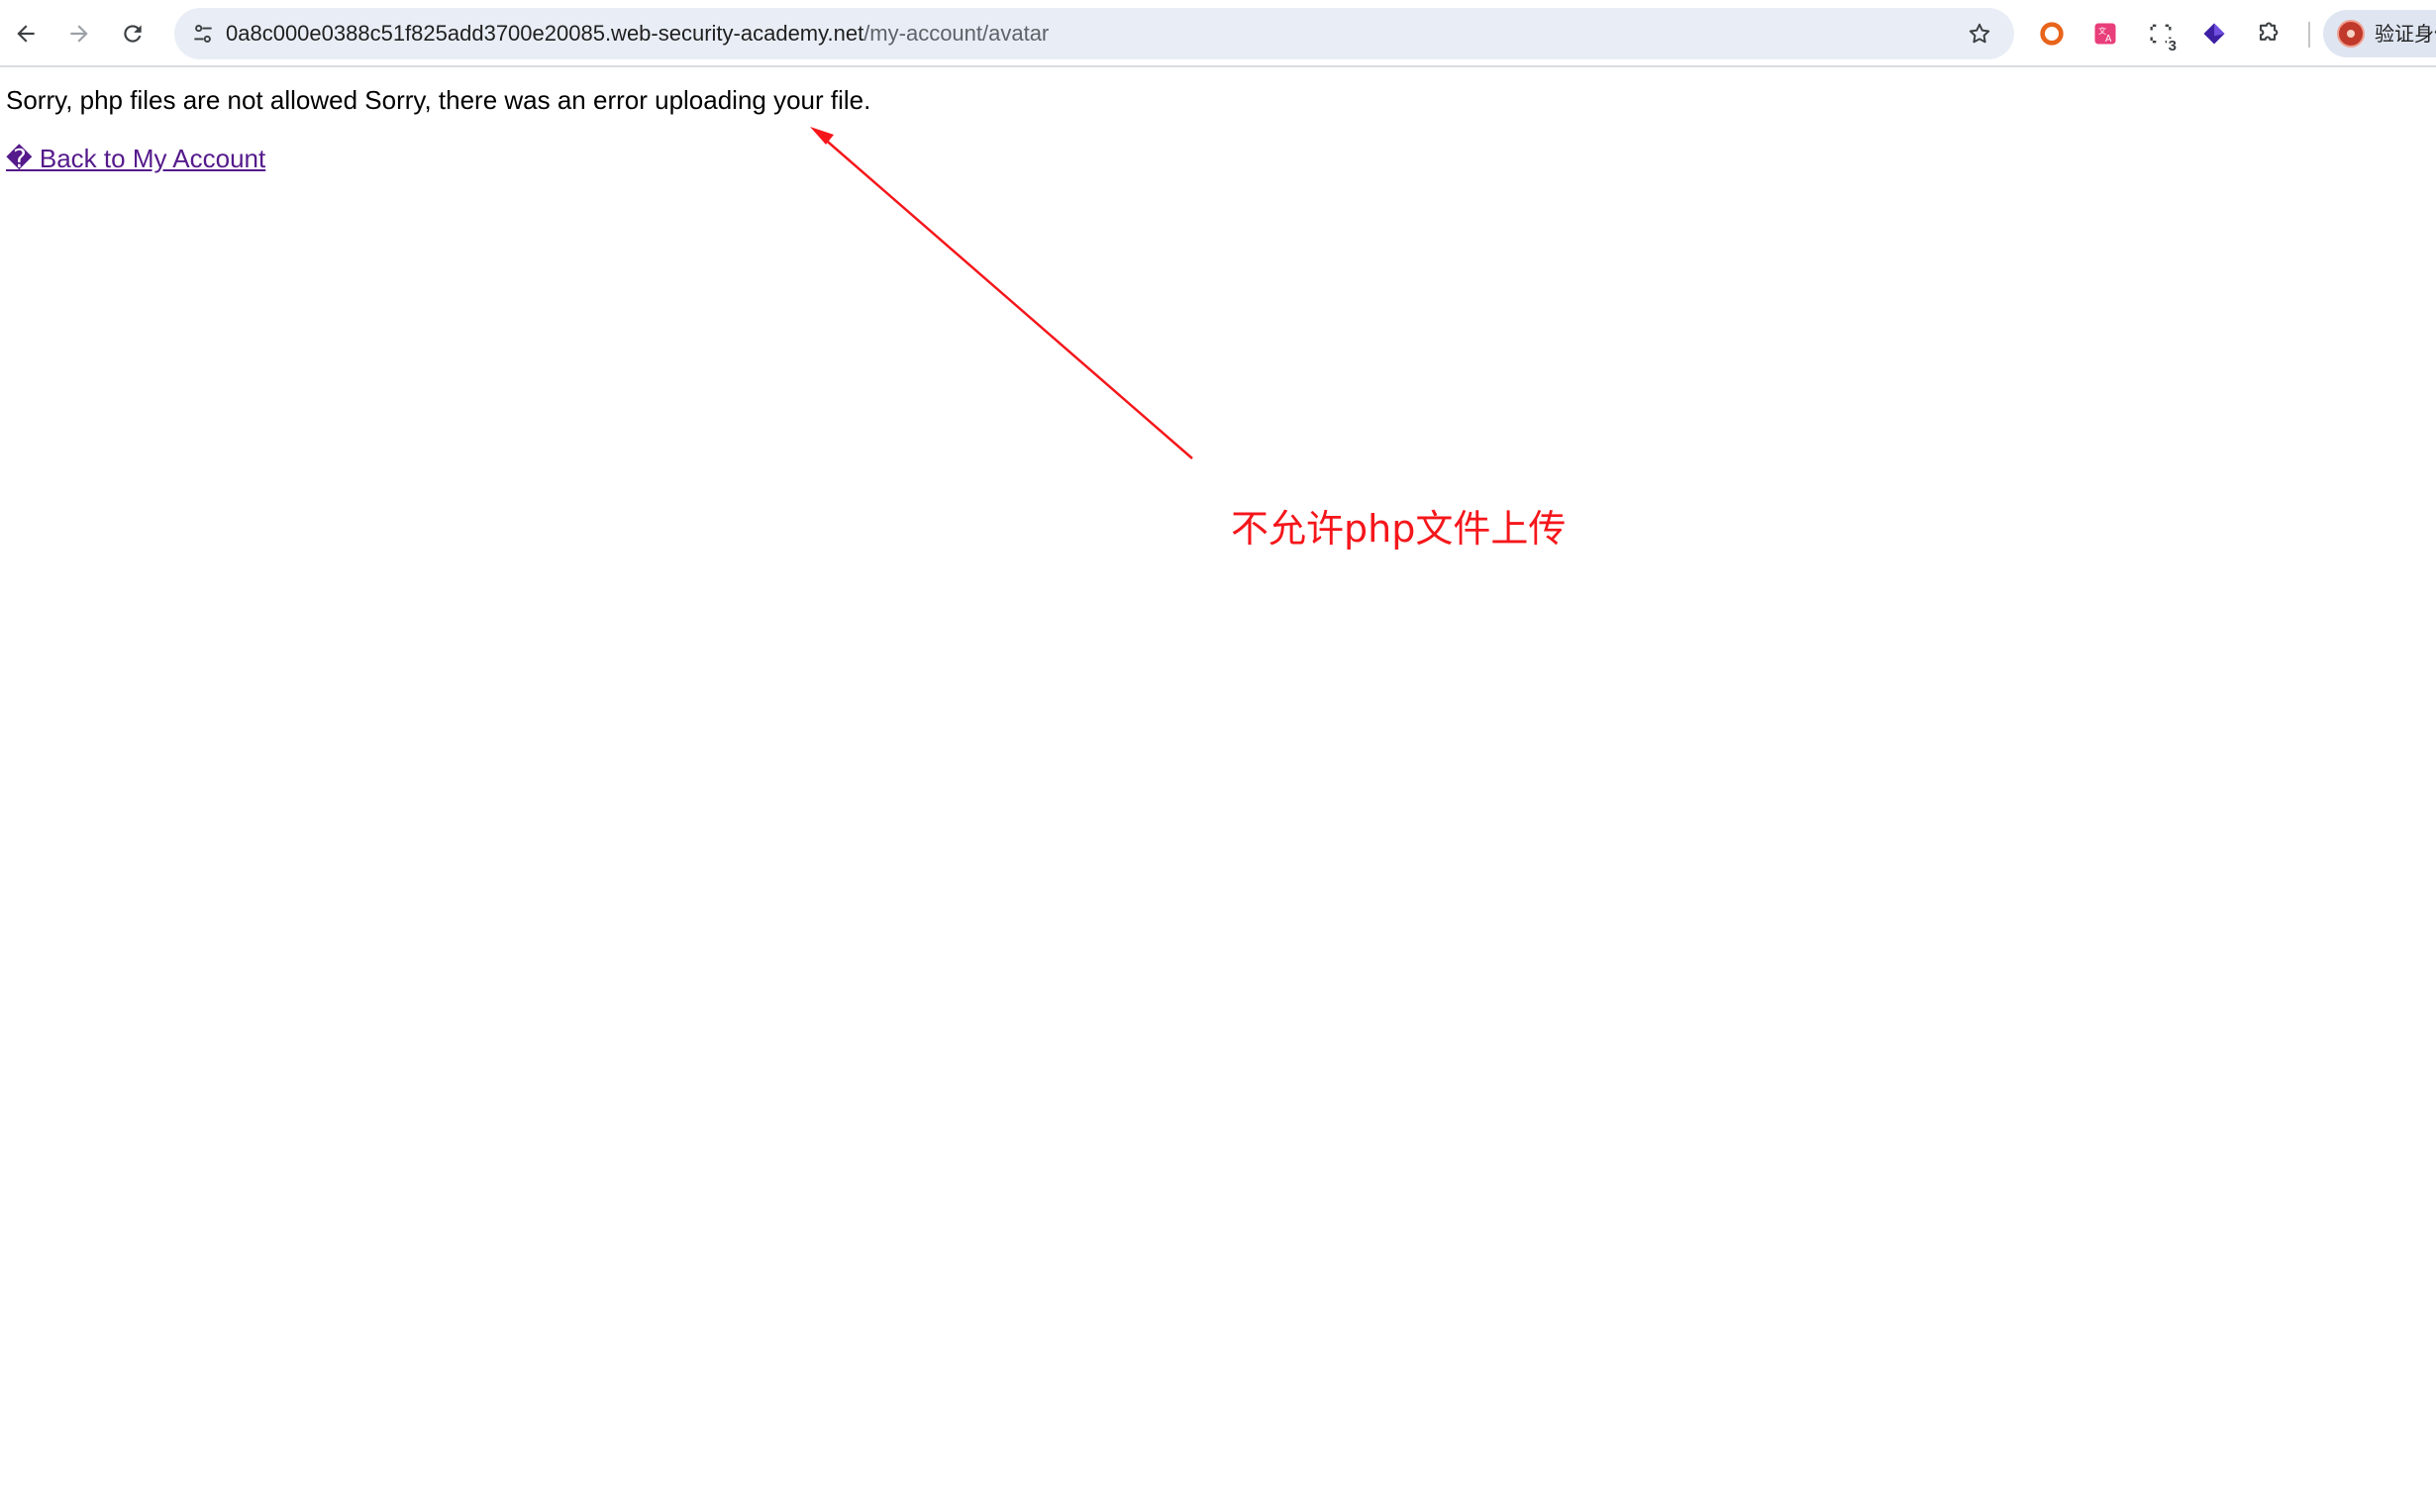  I want to click on avatar, so click(2351, 34).